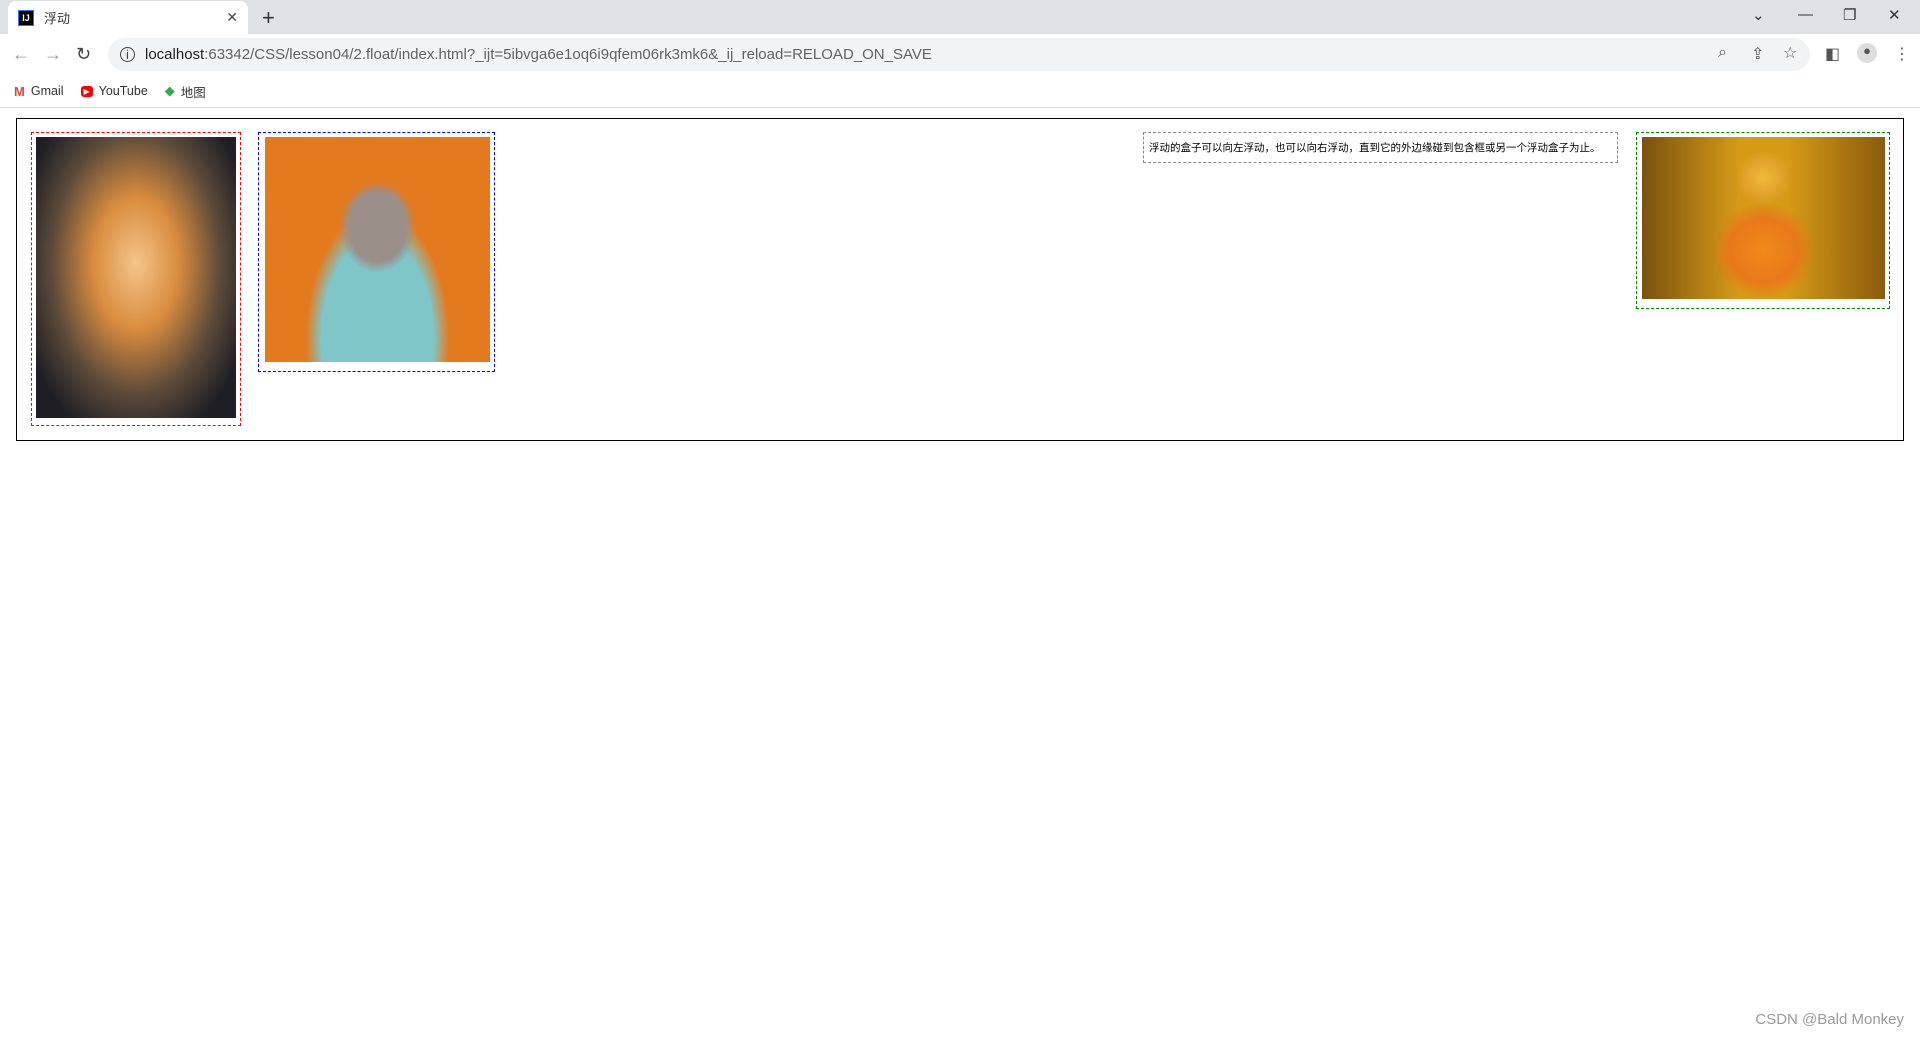  Describe the element at coordinates (21, 54) in the screenshot. I see `back-icon: ←` at that location.